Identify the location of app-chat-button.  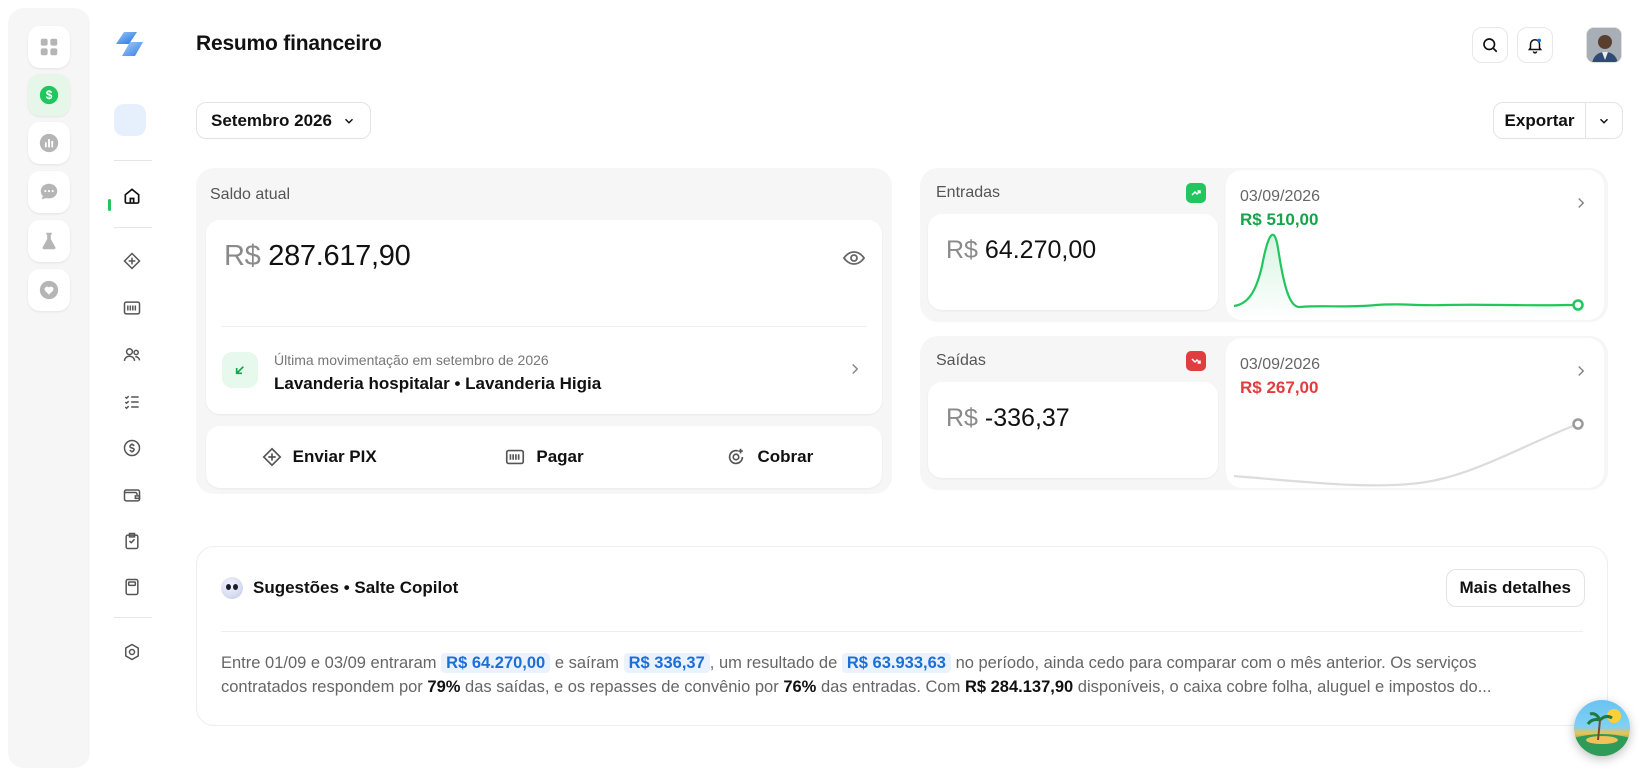
(49, 192).